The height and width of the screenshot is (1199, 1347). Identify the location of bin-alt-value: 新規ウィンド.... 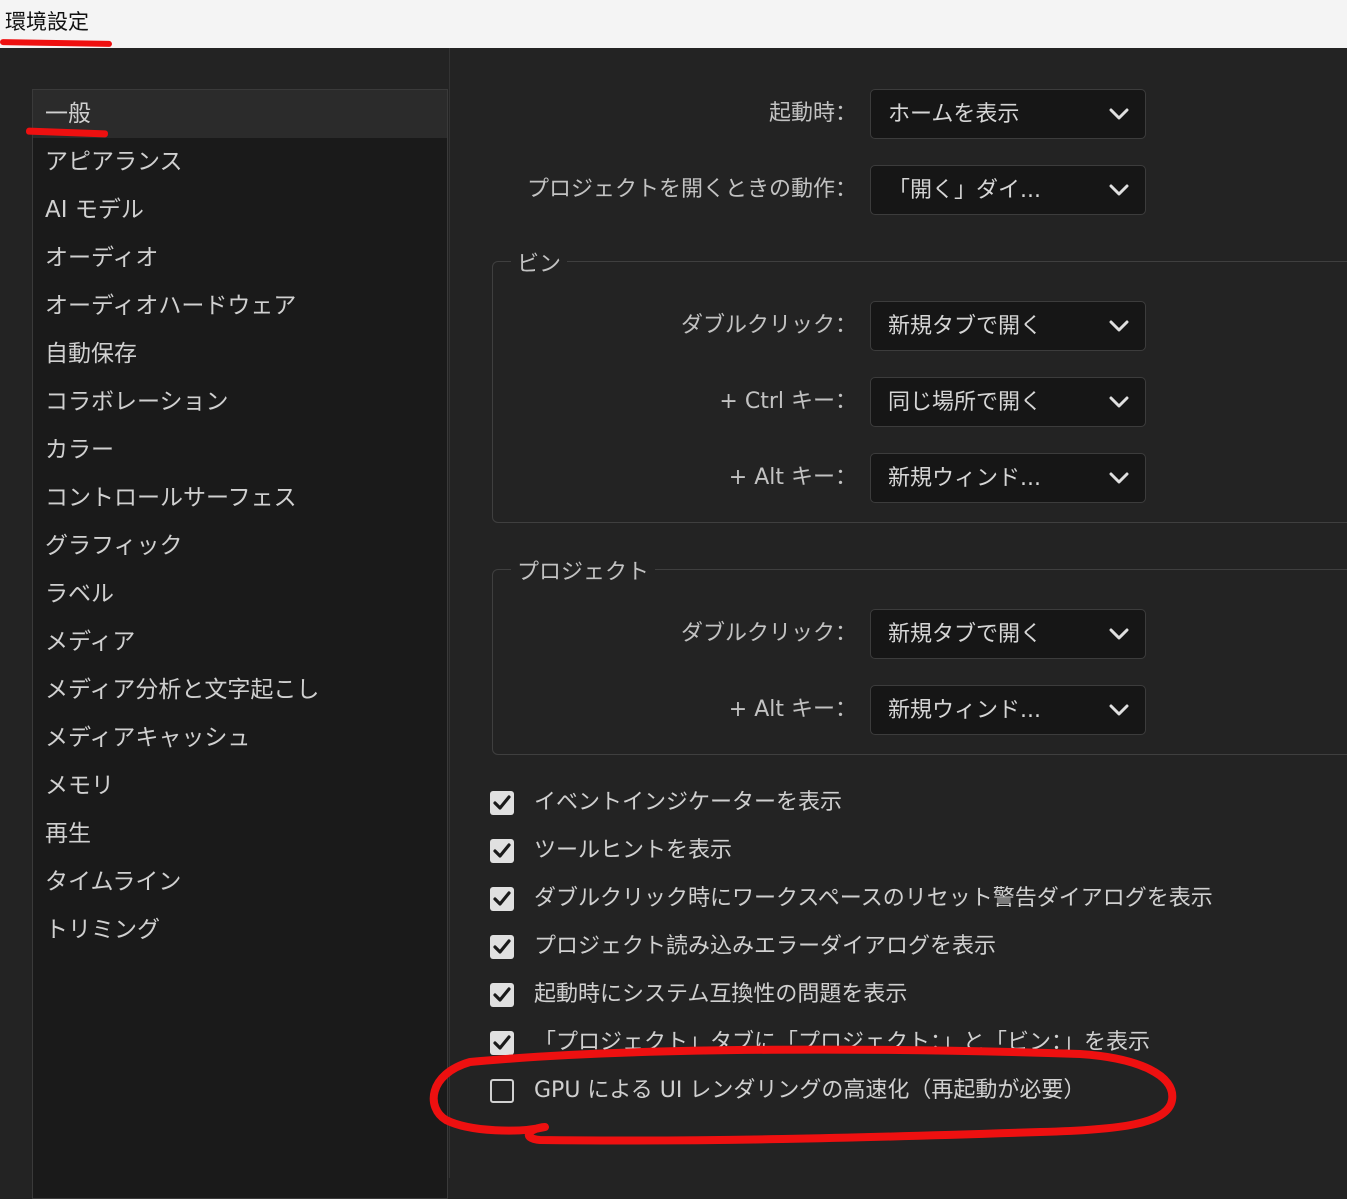
(964, 478).